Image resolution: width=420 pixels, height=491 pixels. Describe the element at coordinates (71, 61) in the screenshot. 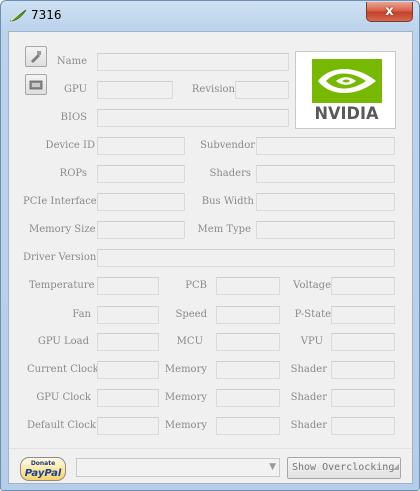

I see `name-label: Name` at that location.